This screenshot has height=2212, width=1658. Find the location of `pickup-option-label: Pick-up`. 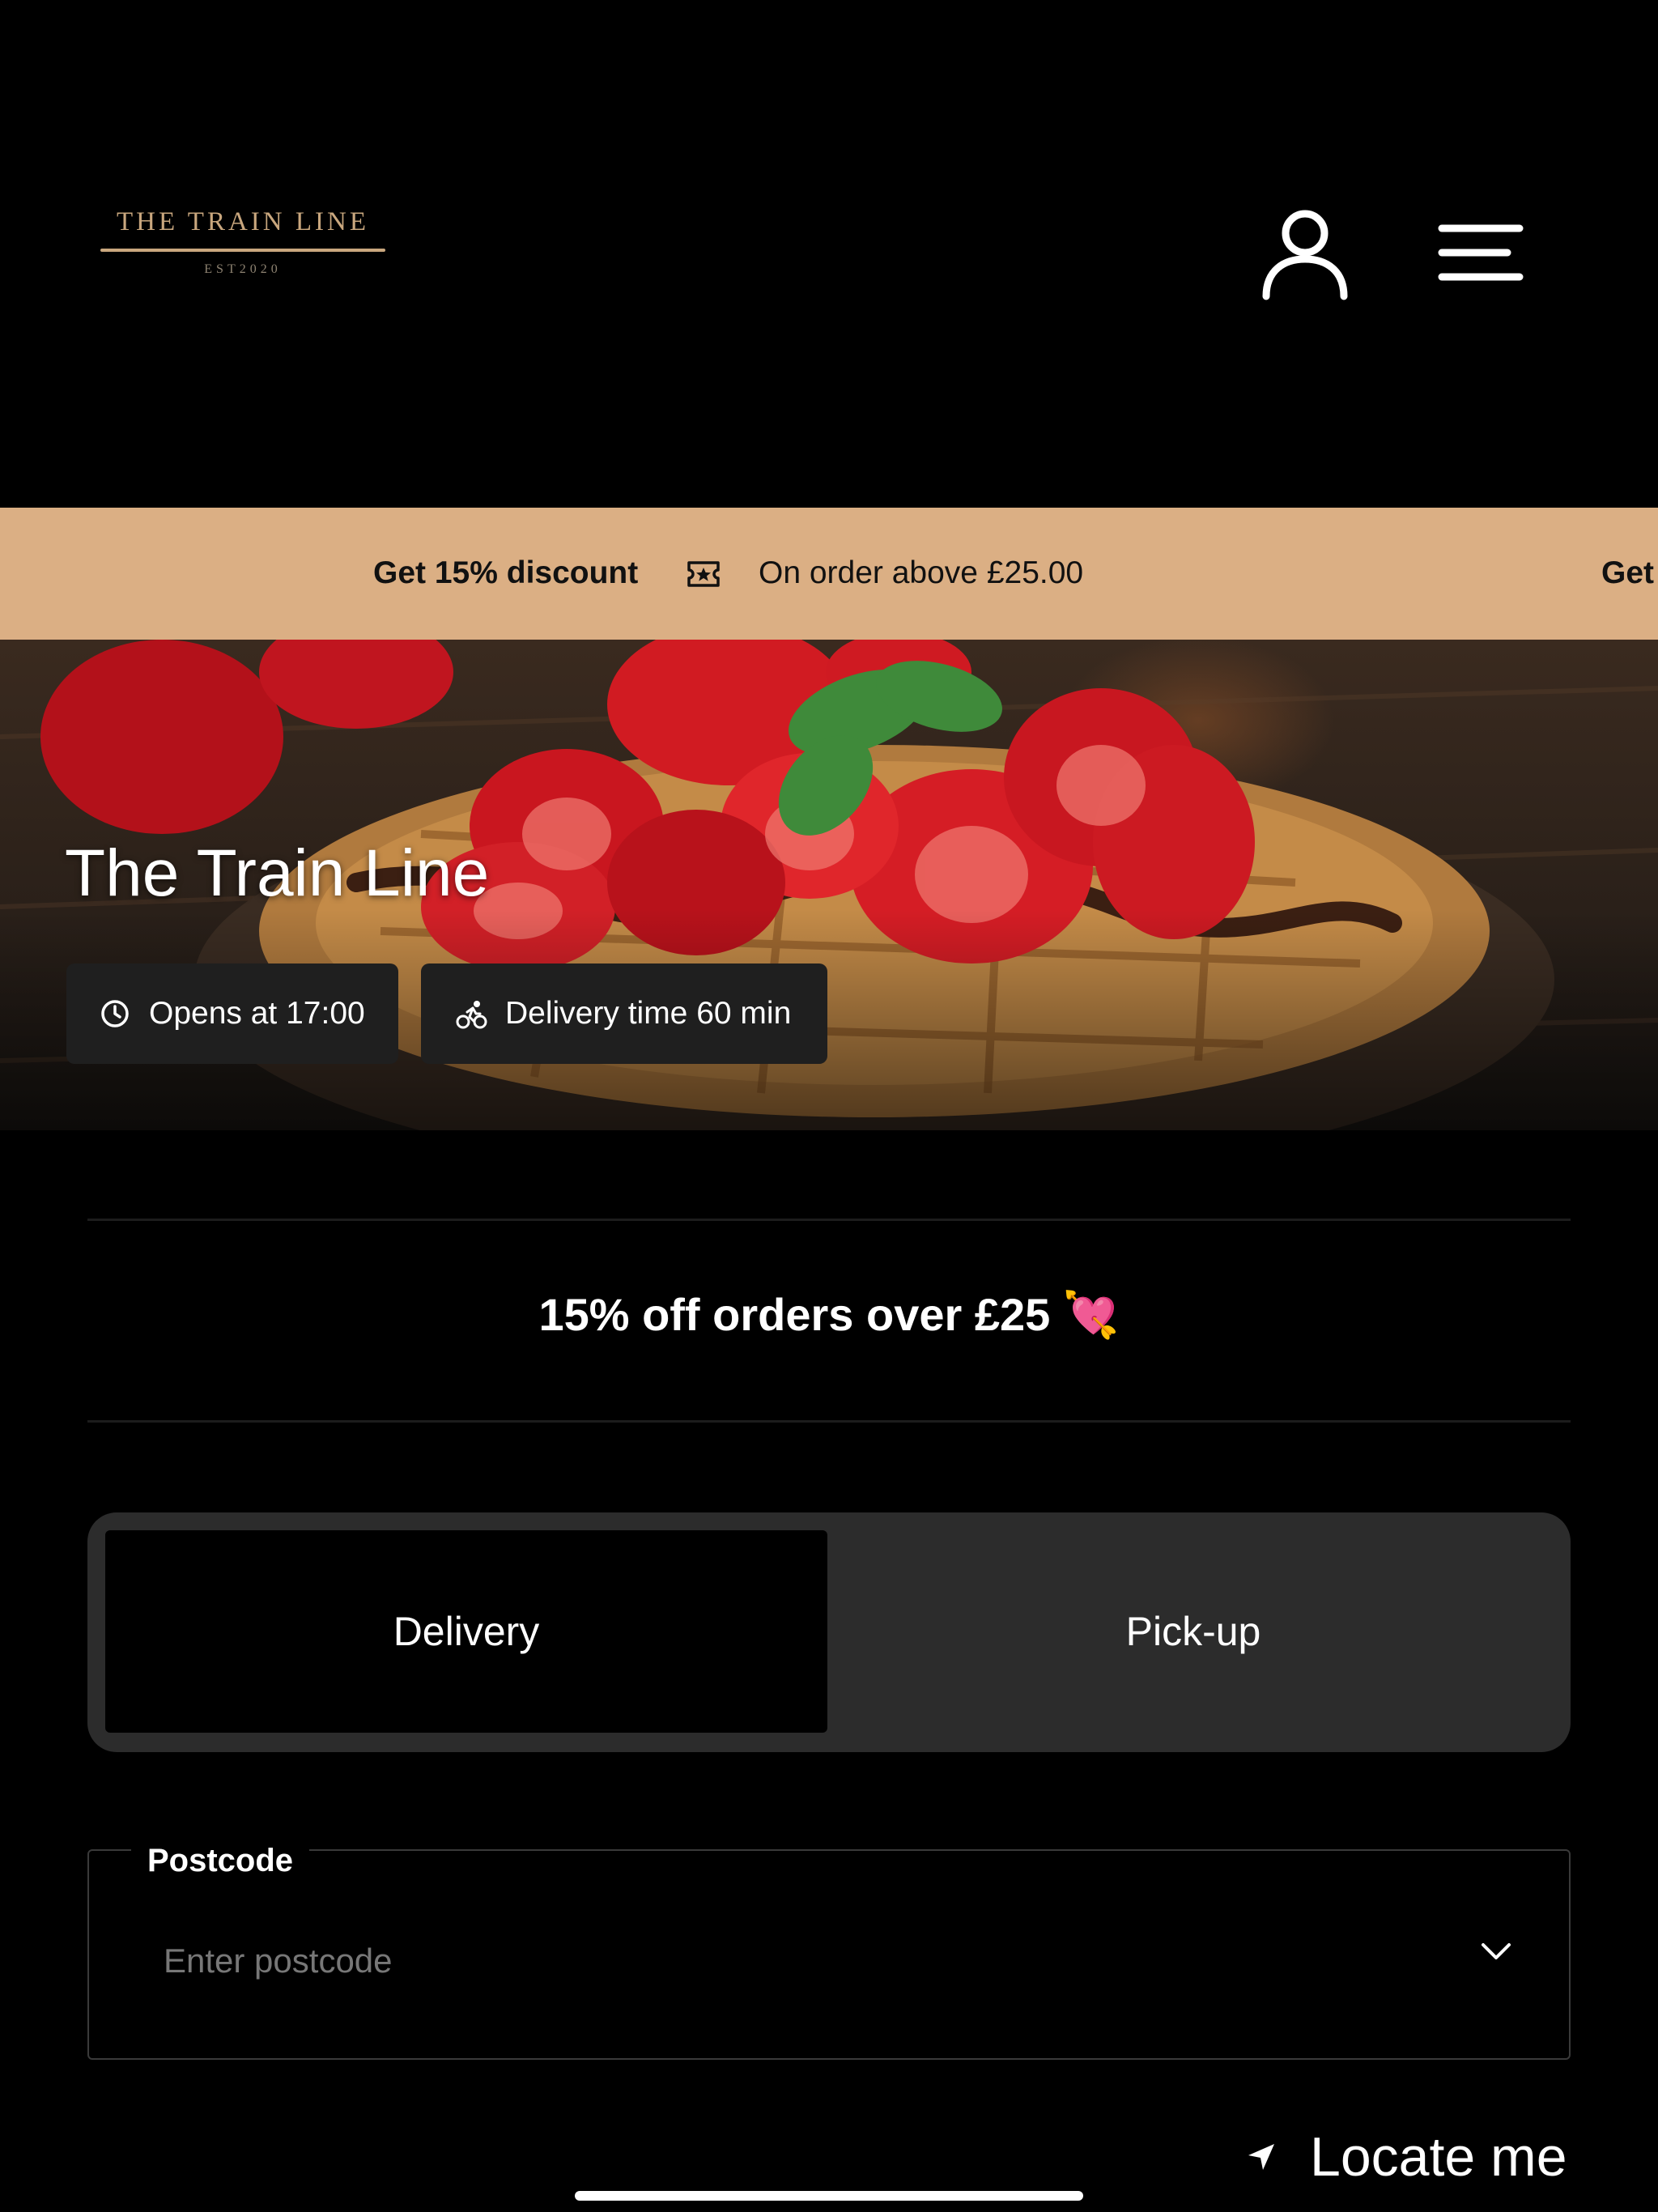

pickup-option-label: Pick-up is located at coordinates (1193, 1632).